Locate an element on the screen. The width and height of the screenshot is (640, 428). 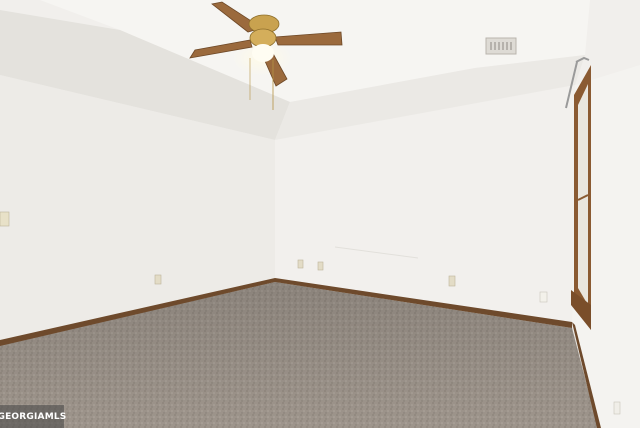
window-glass is located at coordinates (583, 194).